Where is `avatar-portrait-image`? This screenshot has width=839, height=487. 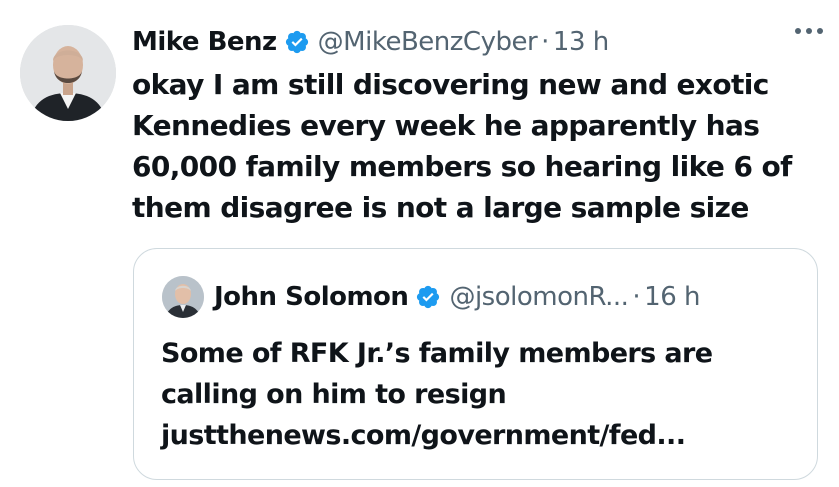 avatar-portrait-image is located at coordinates (68, 73).